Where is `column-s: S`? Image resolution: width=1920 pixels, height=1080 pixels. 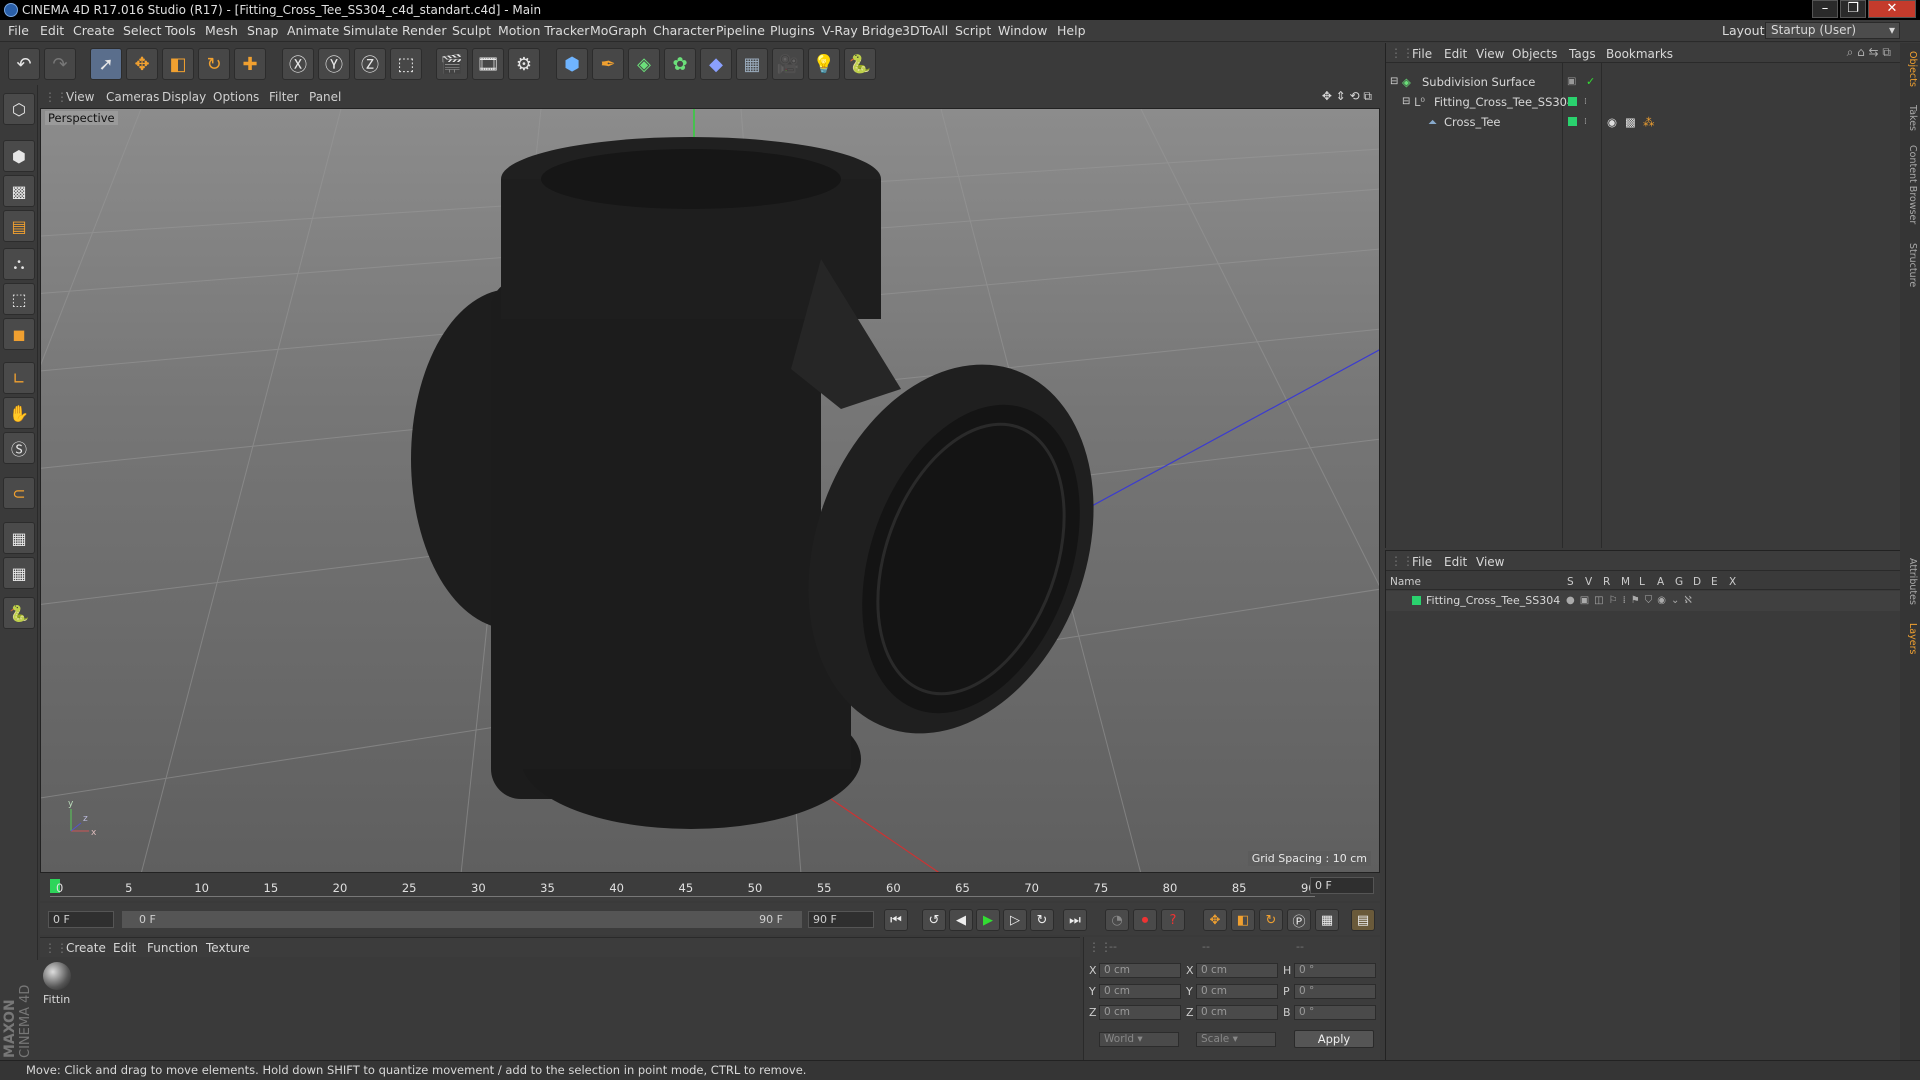
column-s: S is located at coordinates (1570, 582).